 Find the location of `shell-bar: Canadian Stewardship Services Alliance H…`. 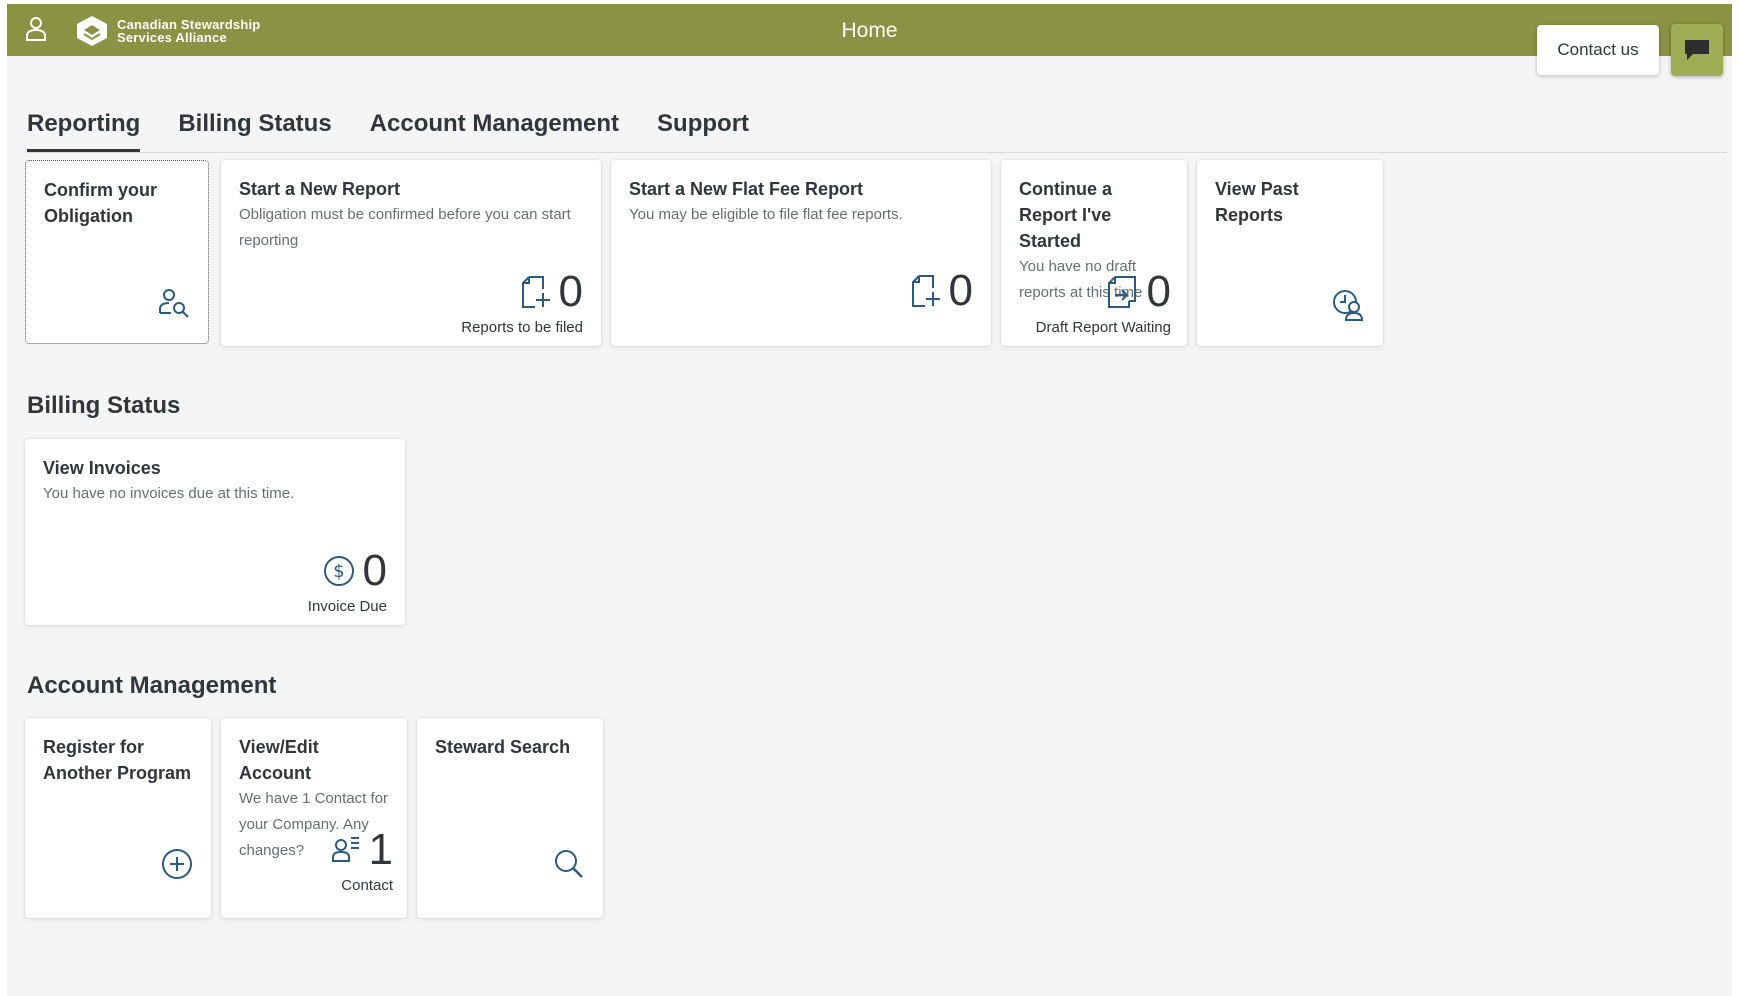

shell-bar: Canadian Stewardship Services Alliance H… is located at coordinates (869, 30).